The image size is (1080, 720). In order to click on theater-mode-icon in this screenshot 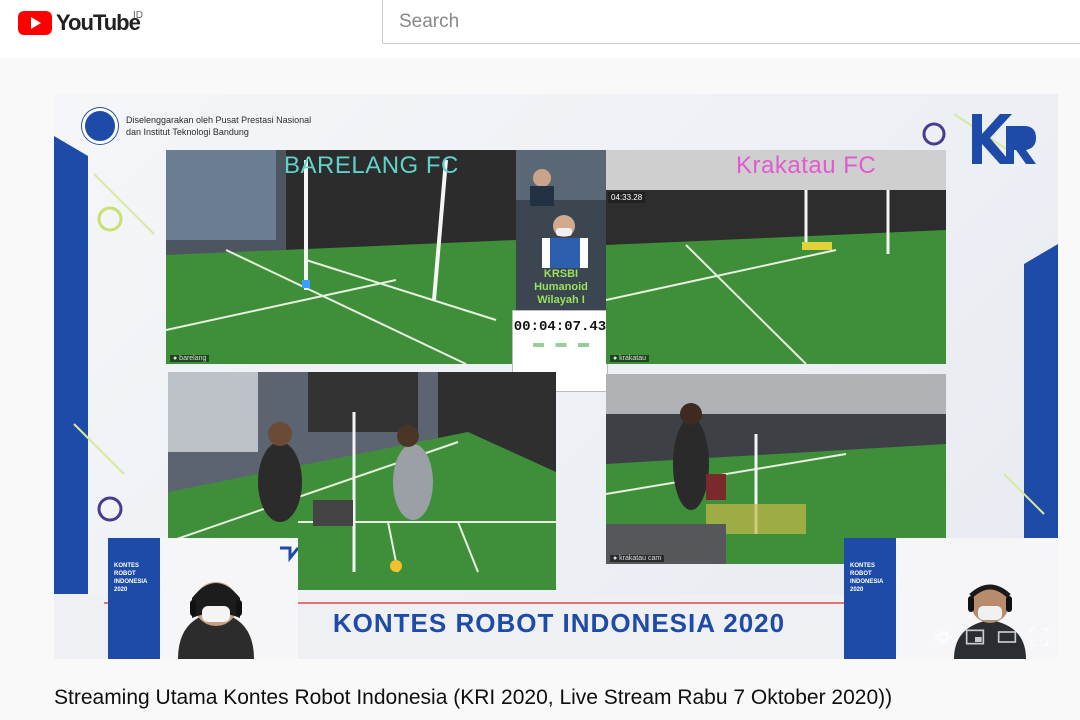, I will do `click(1007, 637)`.